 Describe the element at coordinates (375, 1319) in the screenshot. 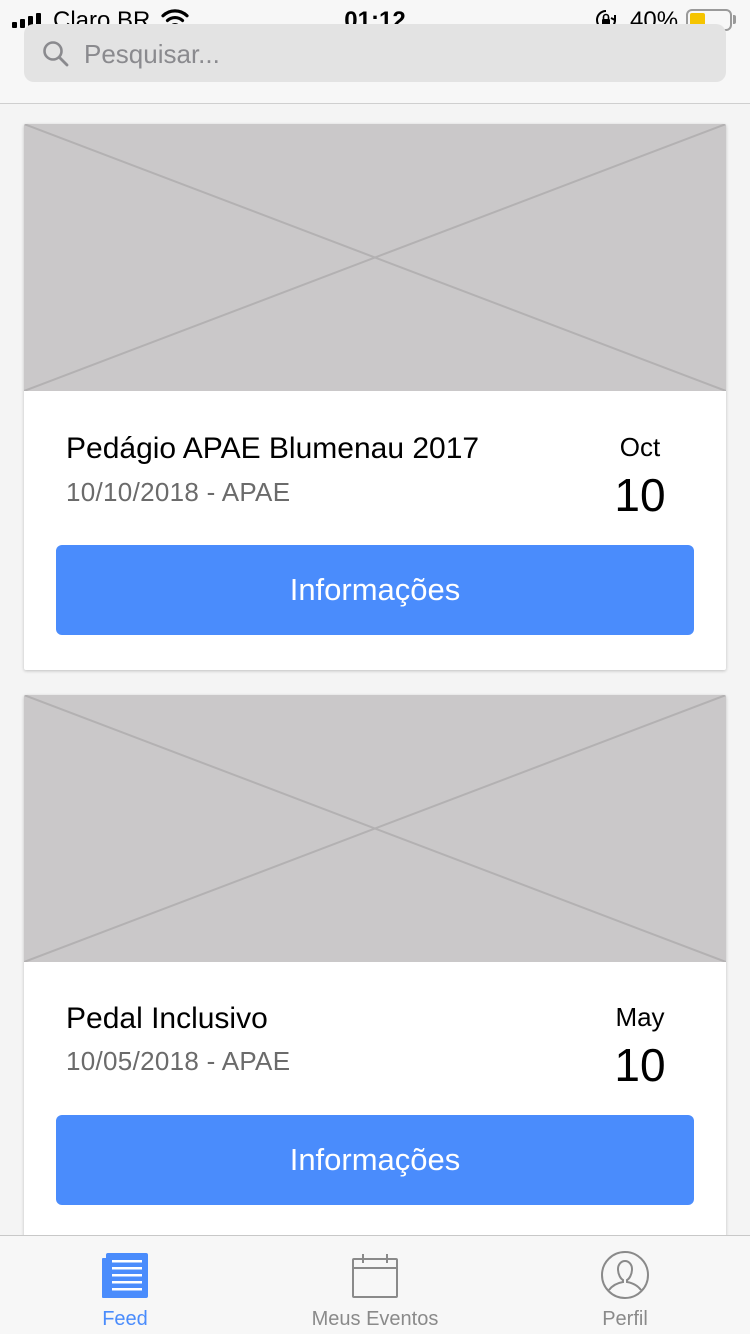

I see `tab-label: Meus Eventos` at that location.